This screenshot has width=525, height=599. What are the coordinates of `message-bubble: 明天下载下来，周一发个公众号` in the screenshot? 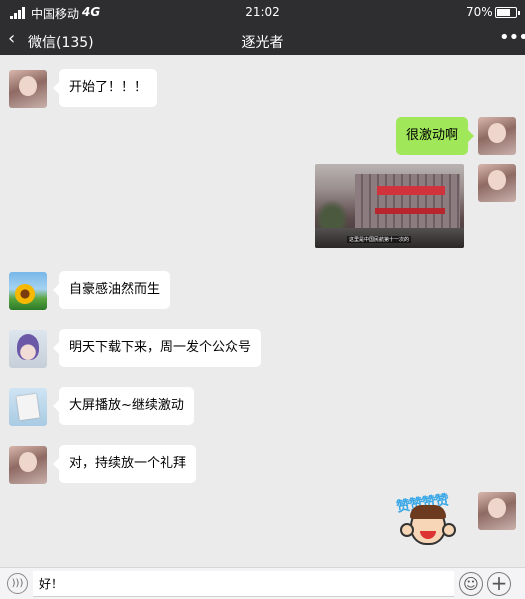 It's located at (157, 348).